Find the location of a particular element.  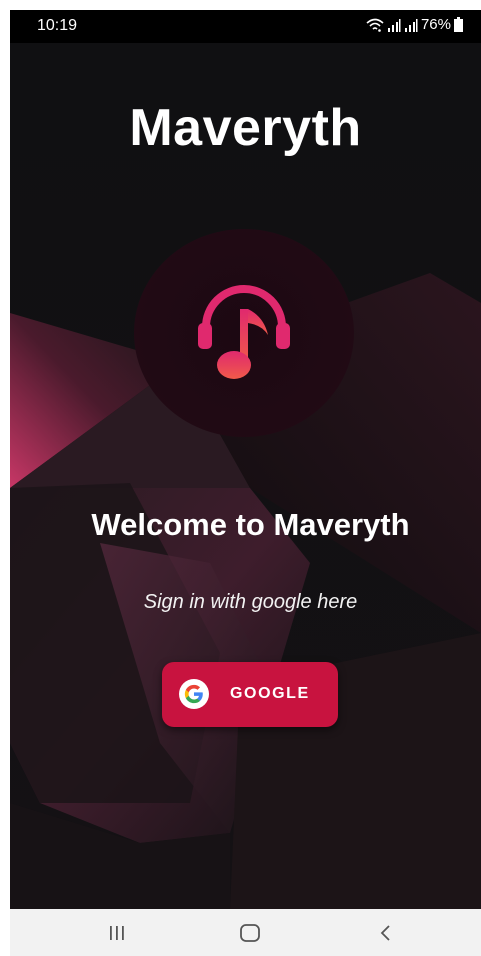

app-logo is located at coordinates (244, 333).